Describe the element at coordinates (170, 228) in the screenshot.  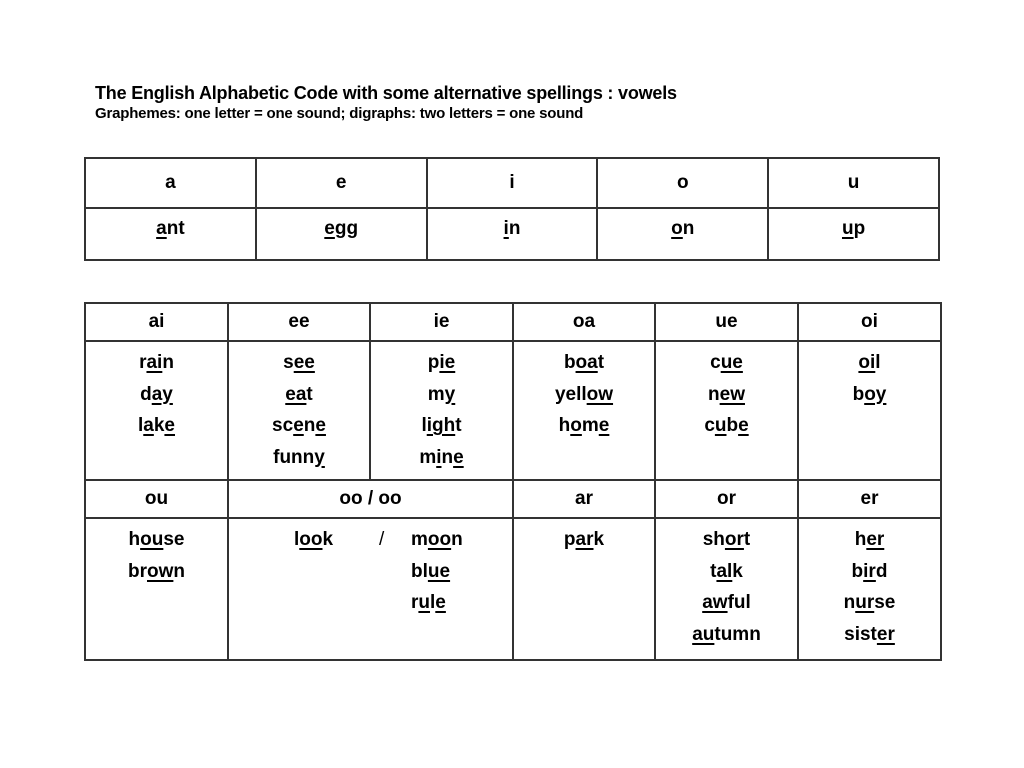
I see `example-word: ant` at that location.